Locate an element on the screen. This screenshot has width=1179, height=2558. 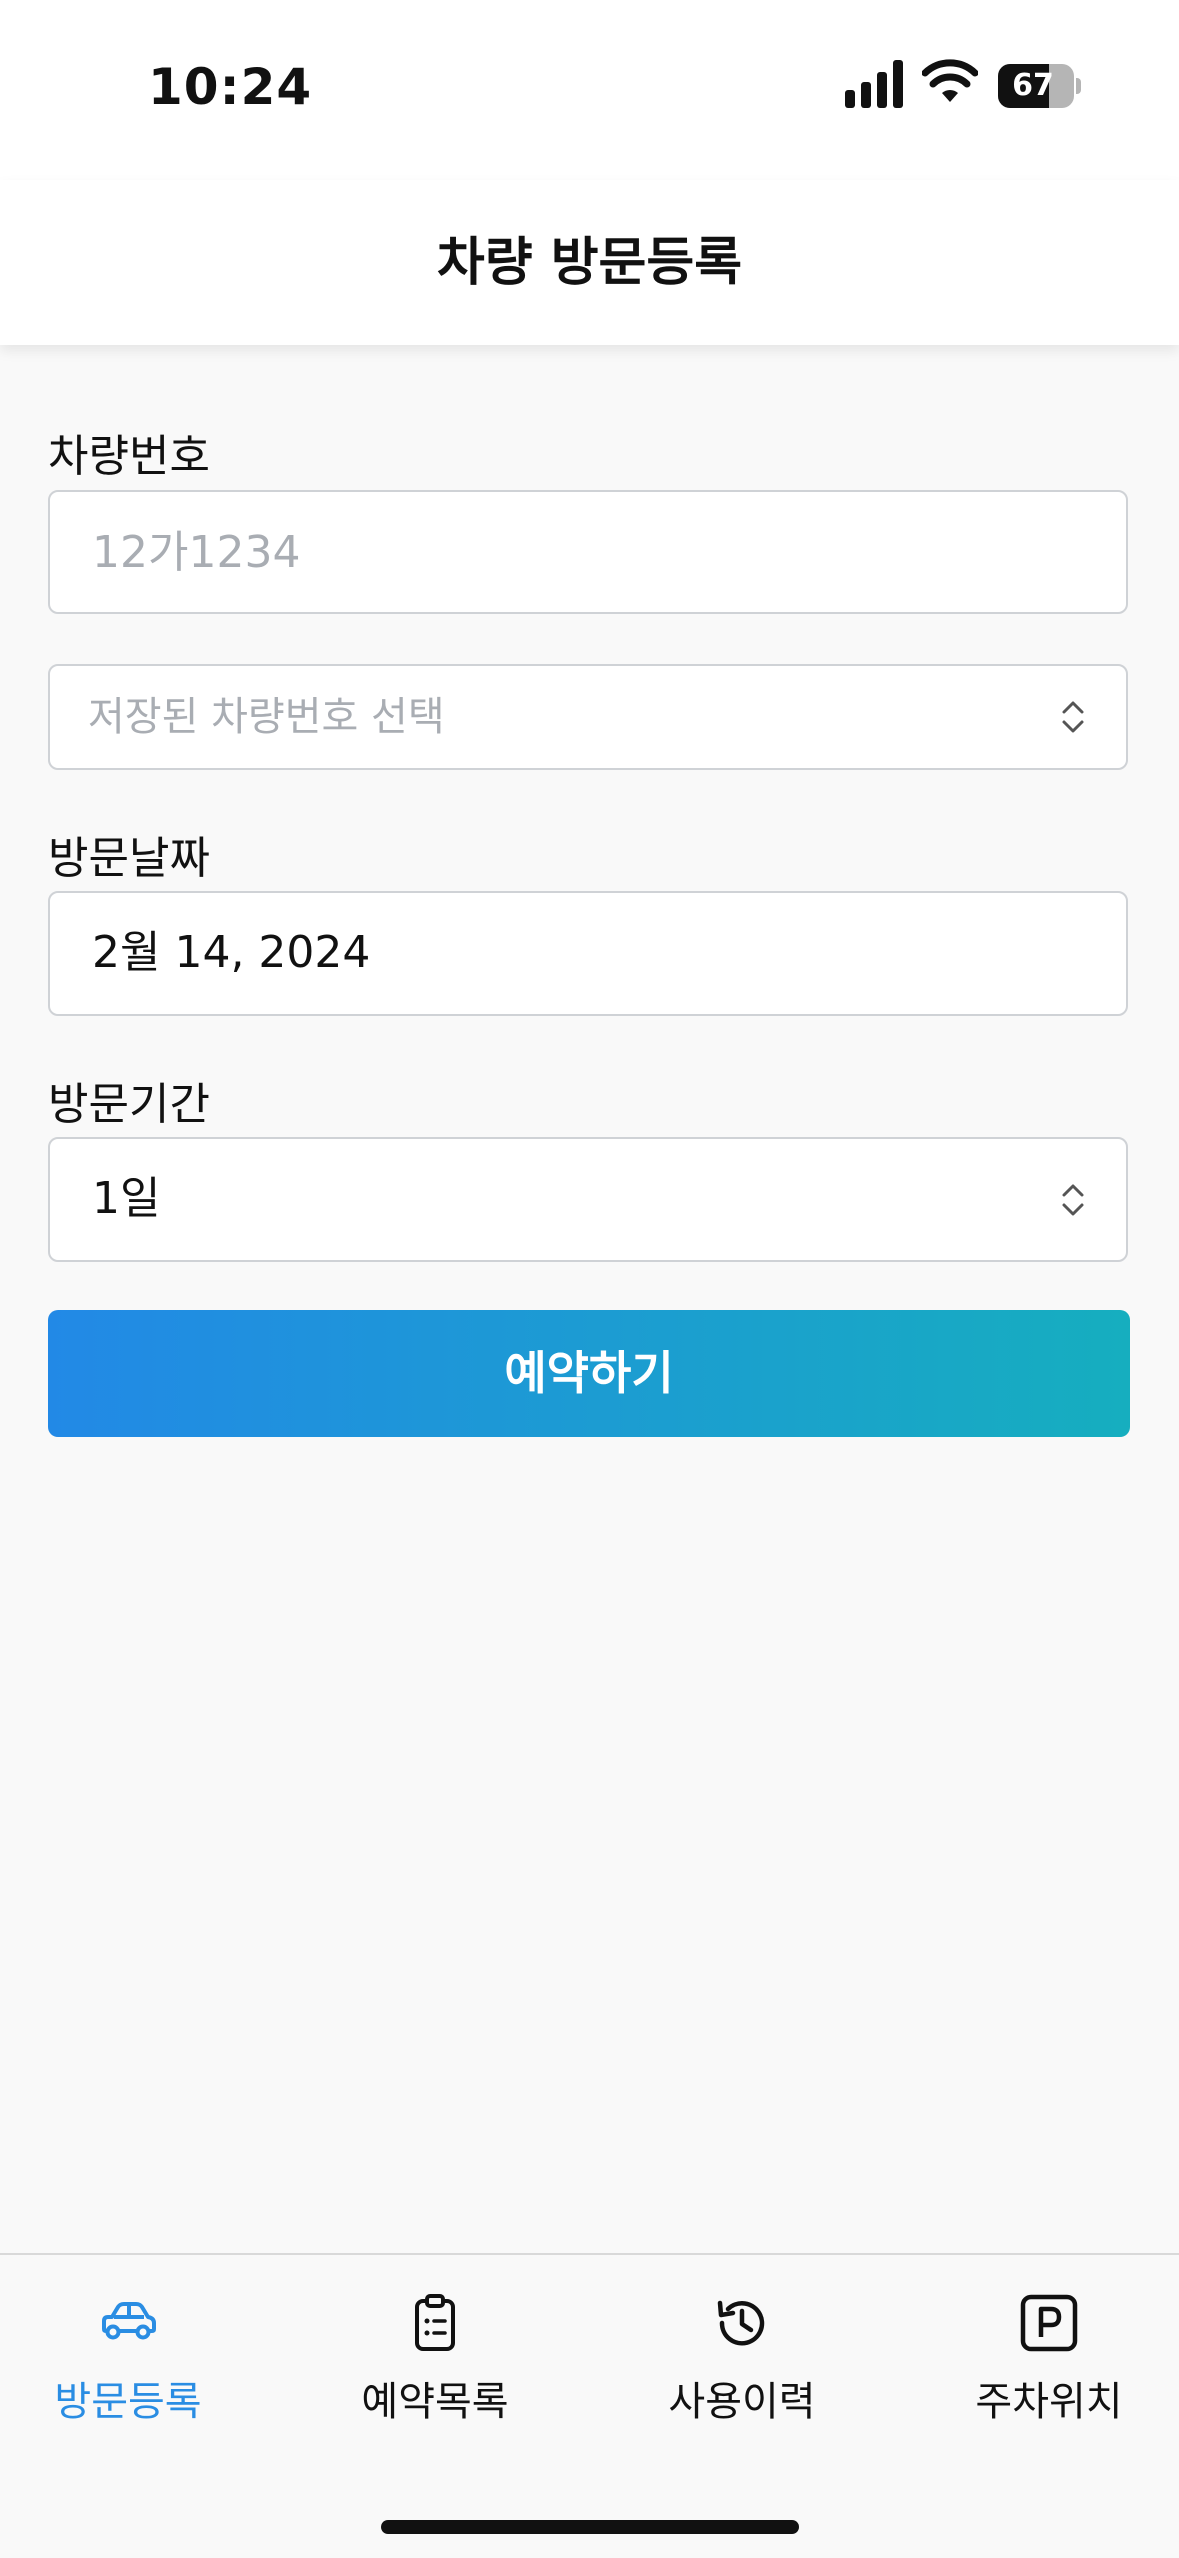
plate-number-field is located at coordinates (588, 552).